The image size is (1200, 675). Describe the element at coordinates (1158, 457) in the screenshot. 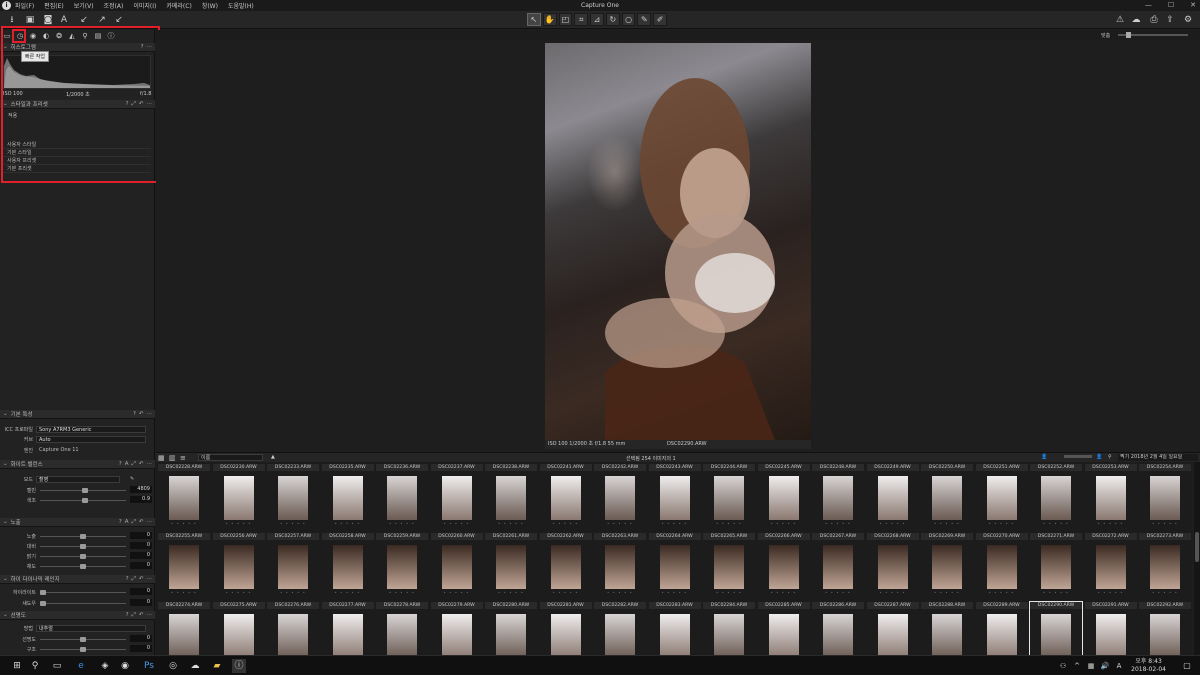

I see `search-input: 찍기 2018년 2월 4일 일요일` at that location.